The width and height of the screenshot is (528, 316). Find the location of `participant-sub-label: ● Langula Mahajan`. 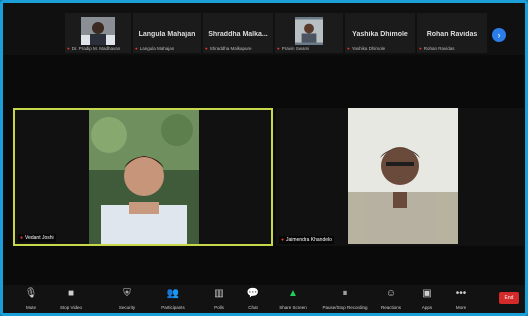

participant-sub-label: ● Langula Mahajan is located at coordinates (155, 48).